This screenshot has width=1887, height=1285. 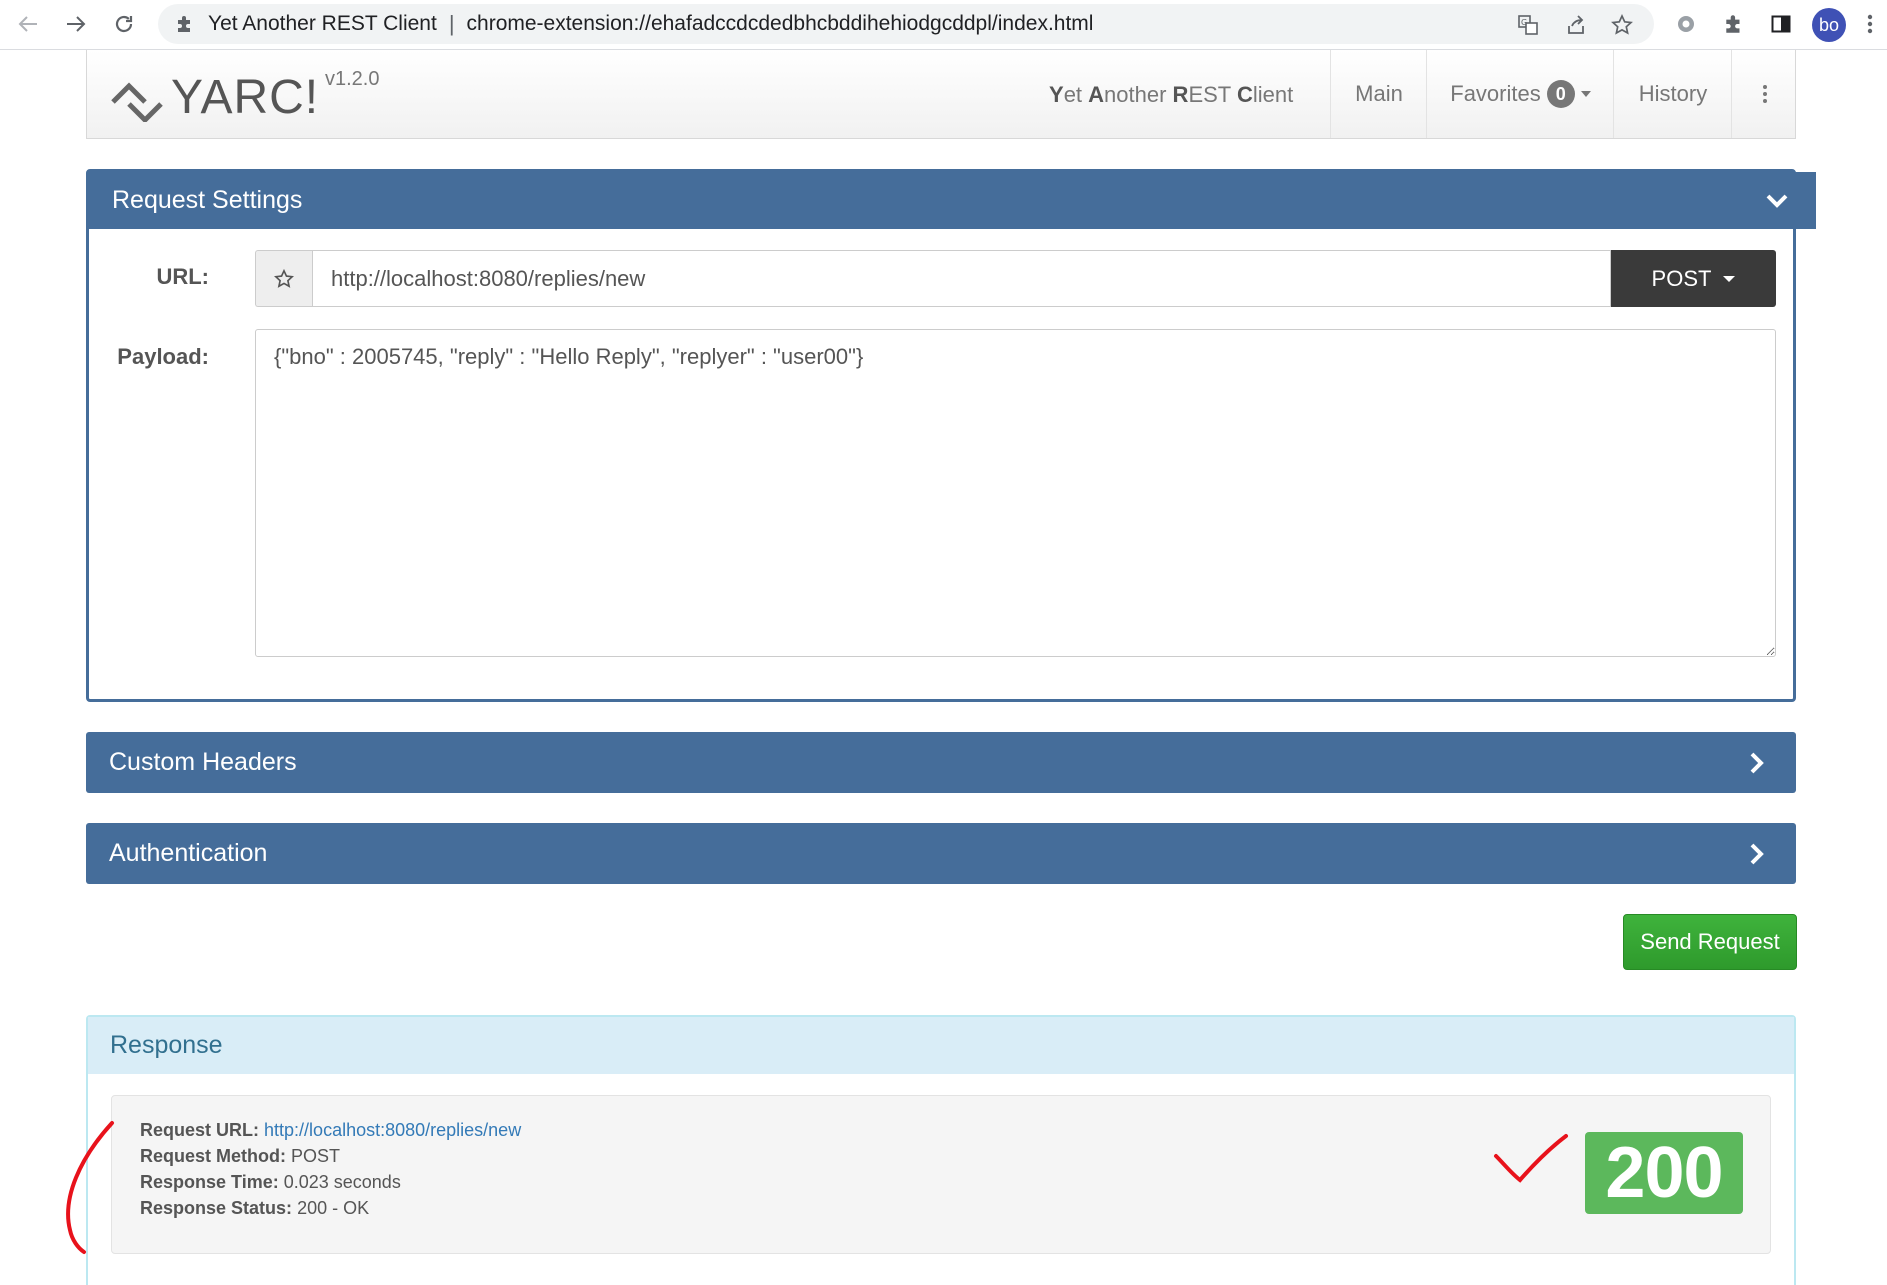 What do you see at coordinates (322, 23) in the screenshot?
I see `site-name: Yet Another REST Client` at bounding box center [322, 23].